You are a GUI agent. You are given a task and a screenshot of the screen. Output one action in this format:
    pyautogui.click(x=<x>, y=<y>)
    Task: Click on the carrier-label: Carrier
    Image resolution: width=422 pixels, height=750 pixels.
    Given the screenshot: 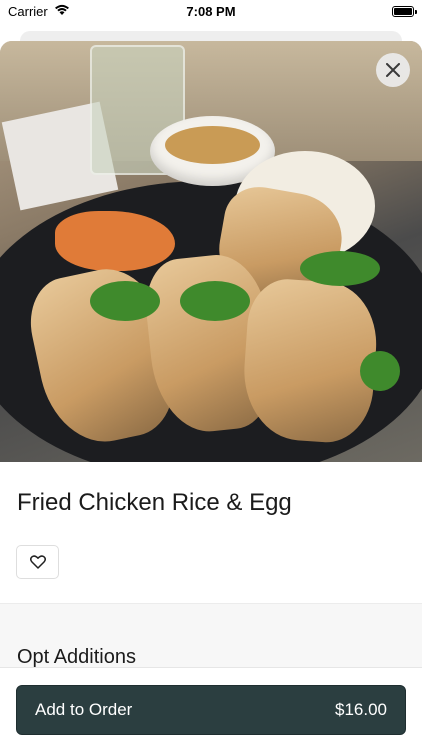 What is the action you would take?
    pyautogui.click(x=28, y=11)
    